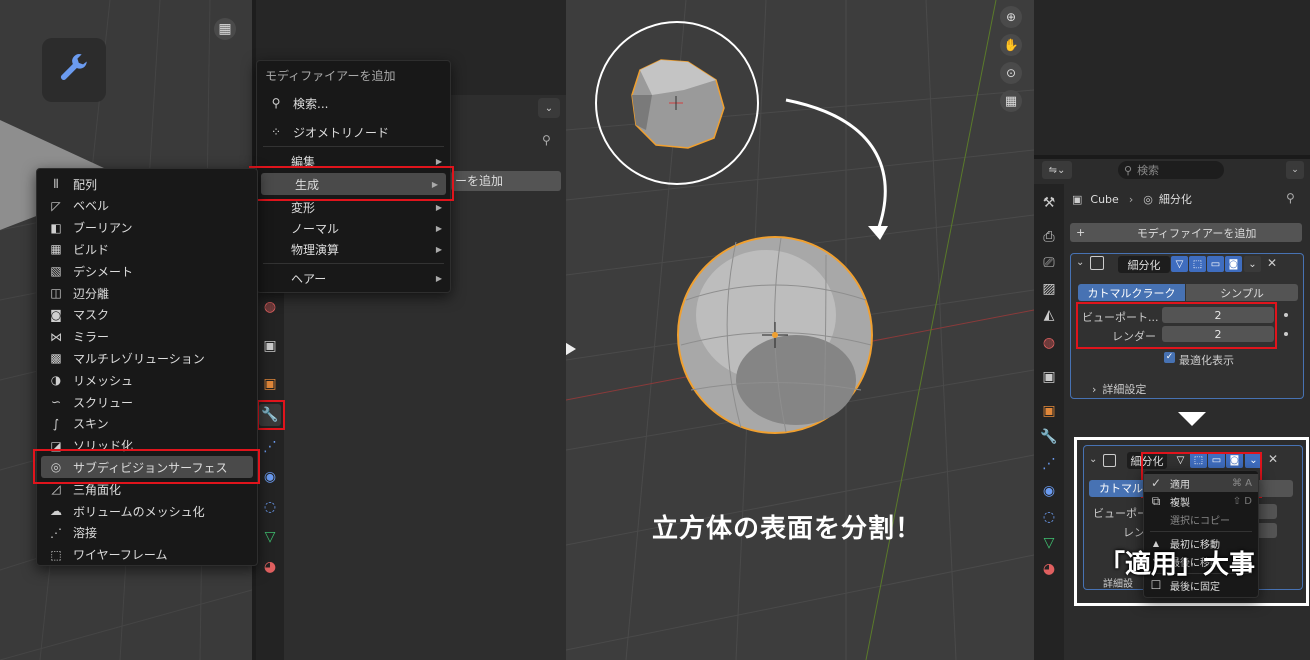 The width and height of the screenshot is (1310, 660). I want to click on modifier-toggle-icons: ▽ ⬚ ▭ ◙ ⌄ ✕, so click(1223, 264).